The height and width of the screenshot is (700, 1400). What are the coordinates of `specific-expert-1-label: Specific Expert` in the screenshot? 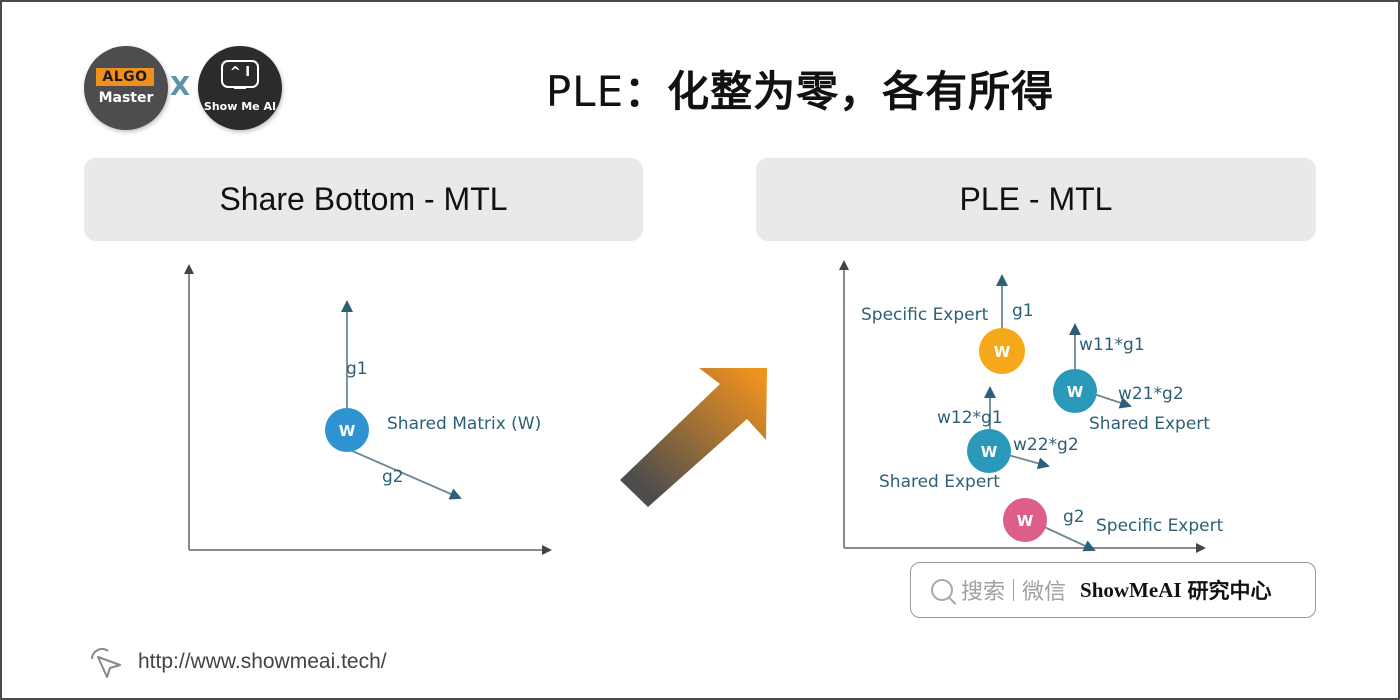 It's located at (925, 315).